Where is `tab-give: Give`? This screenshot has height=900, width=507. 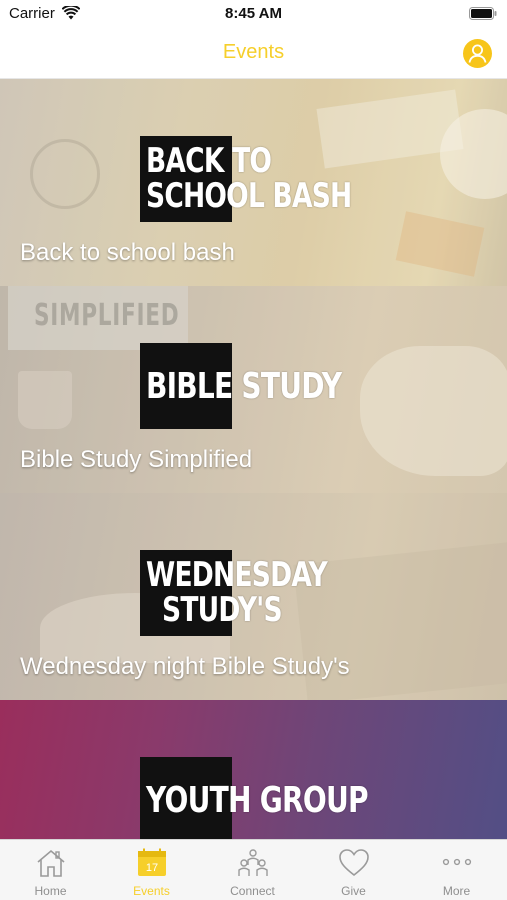 tab-give: Give is located at coordinates (353, 870).